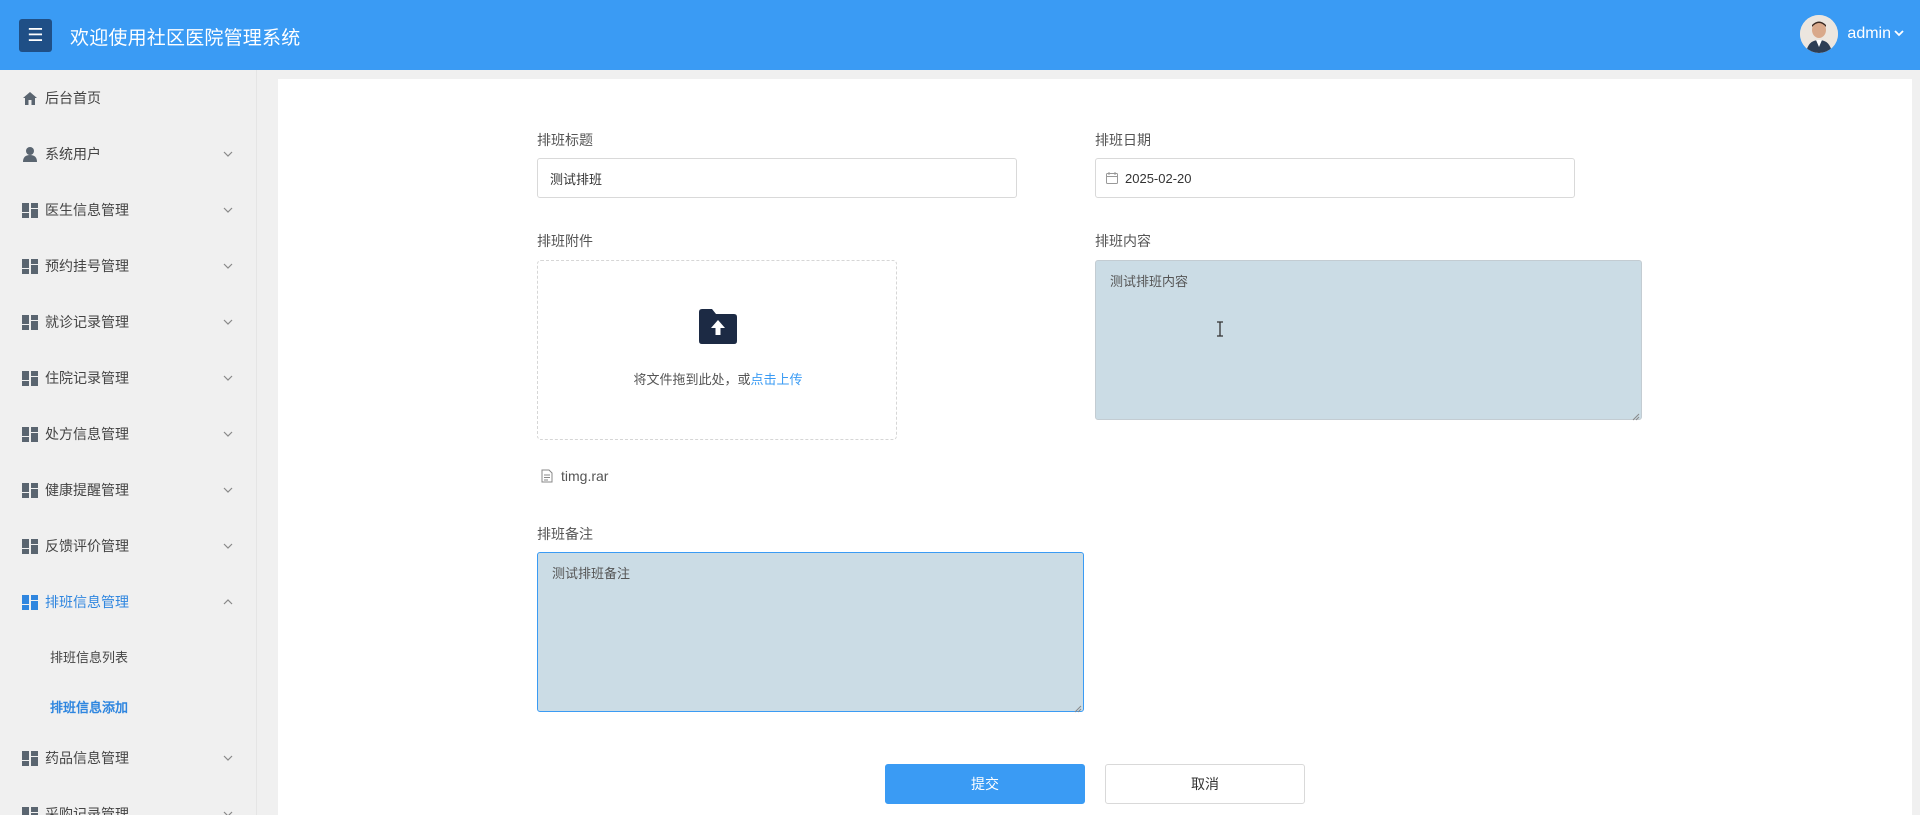  I want to click on user-icon, so click(30, 154).